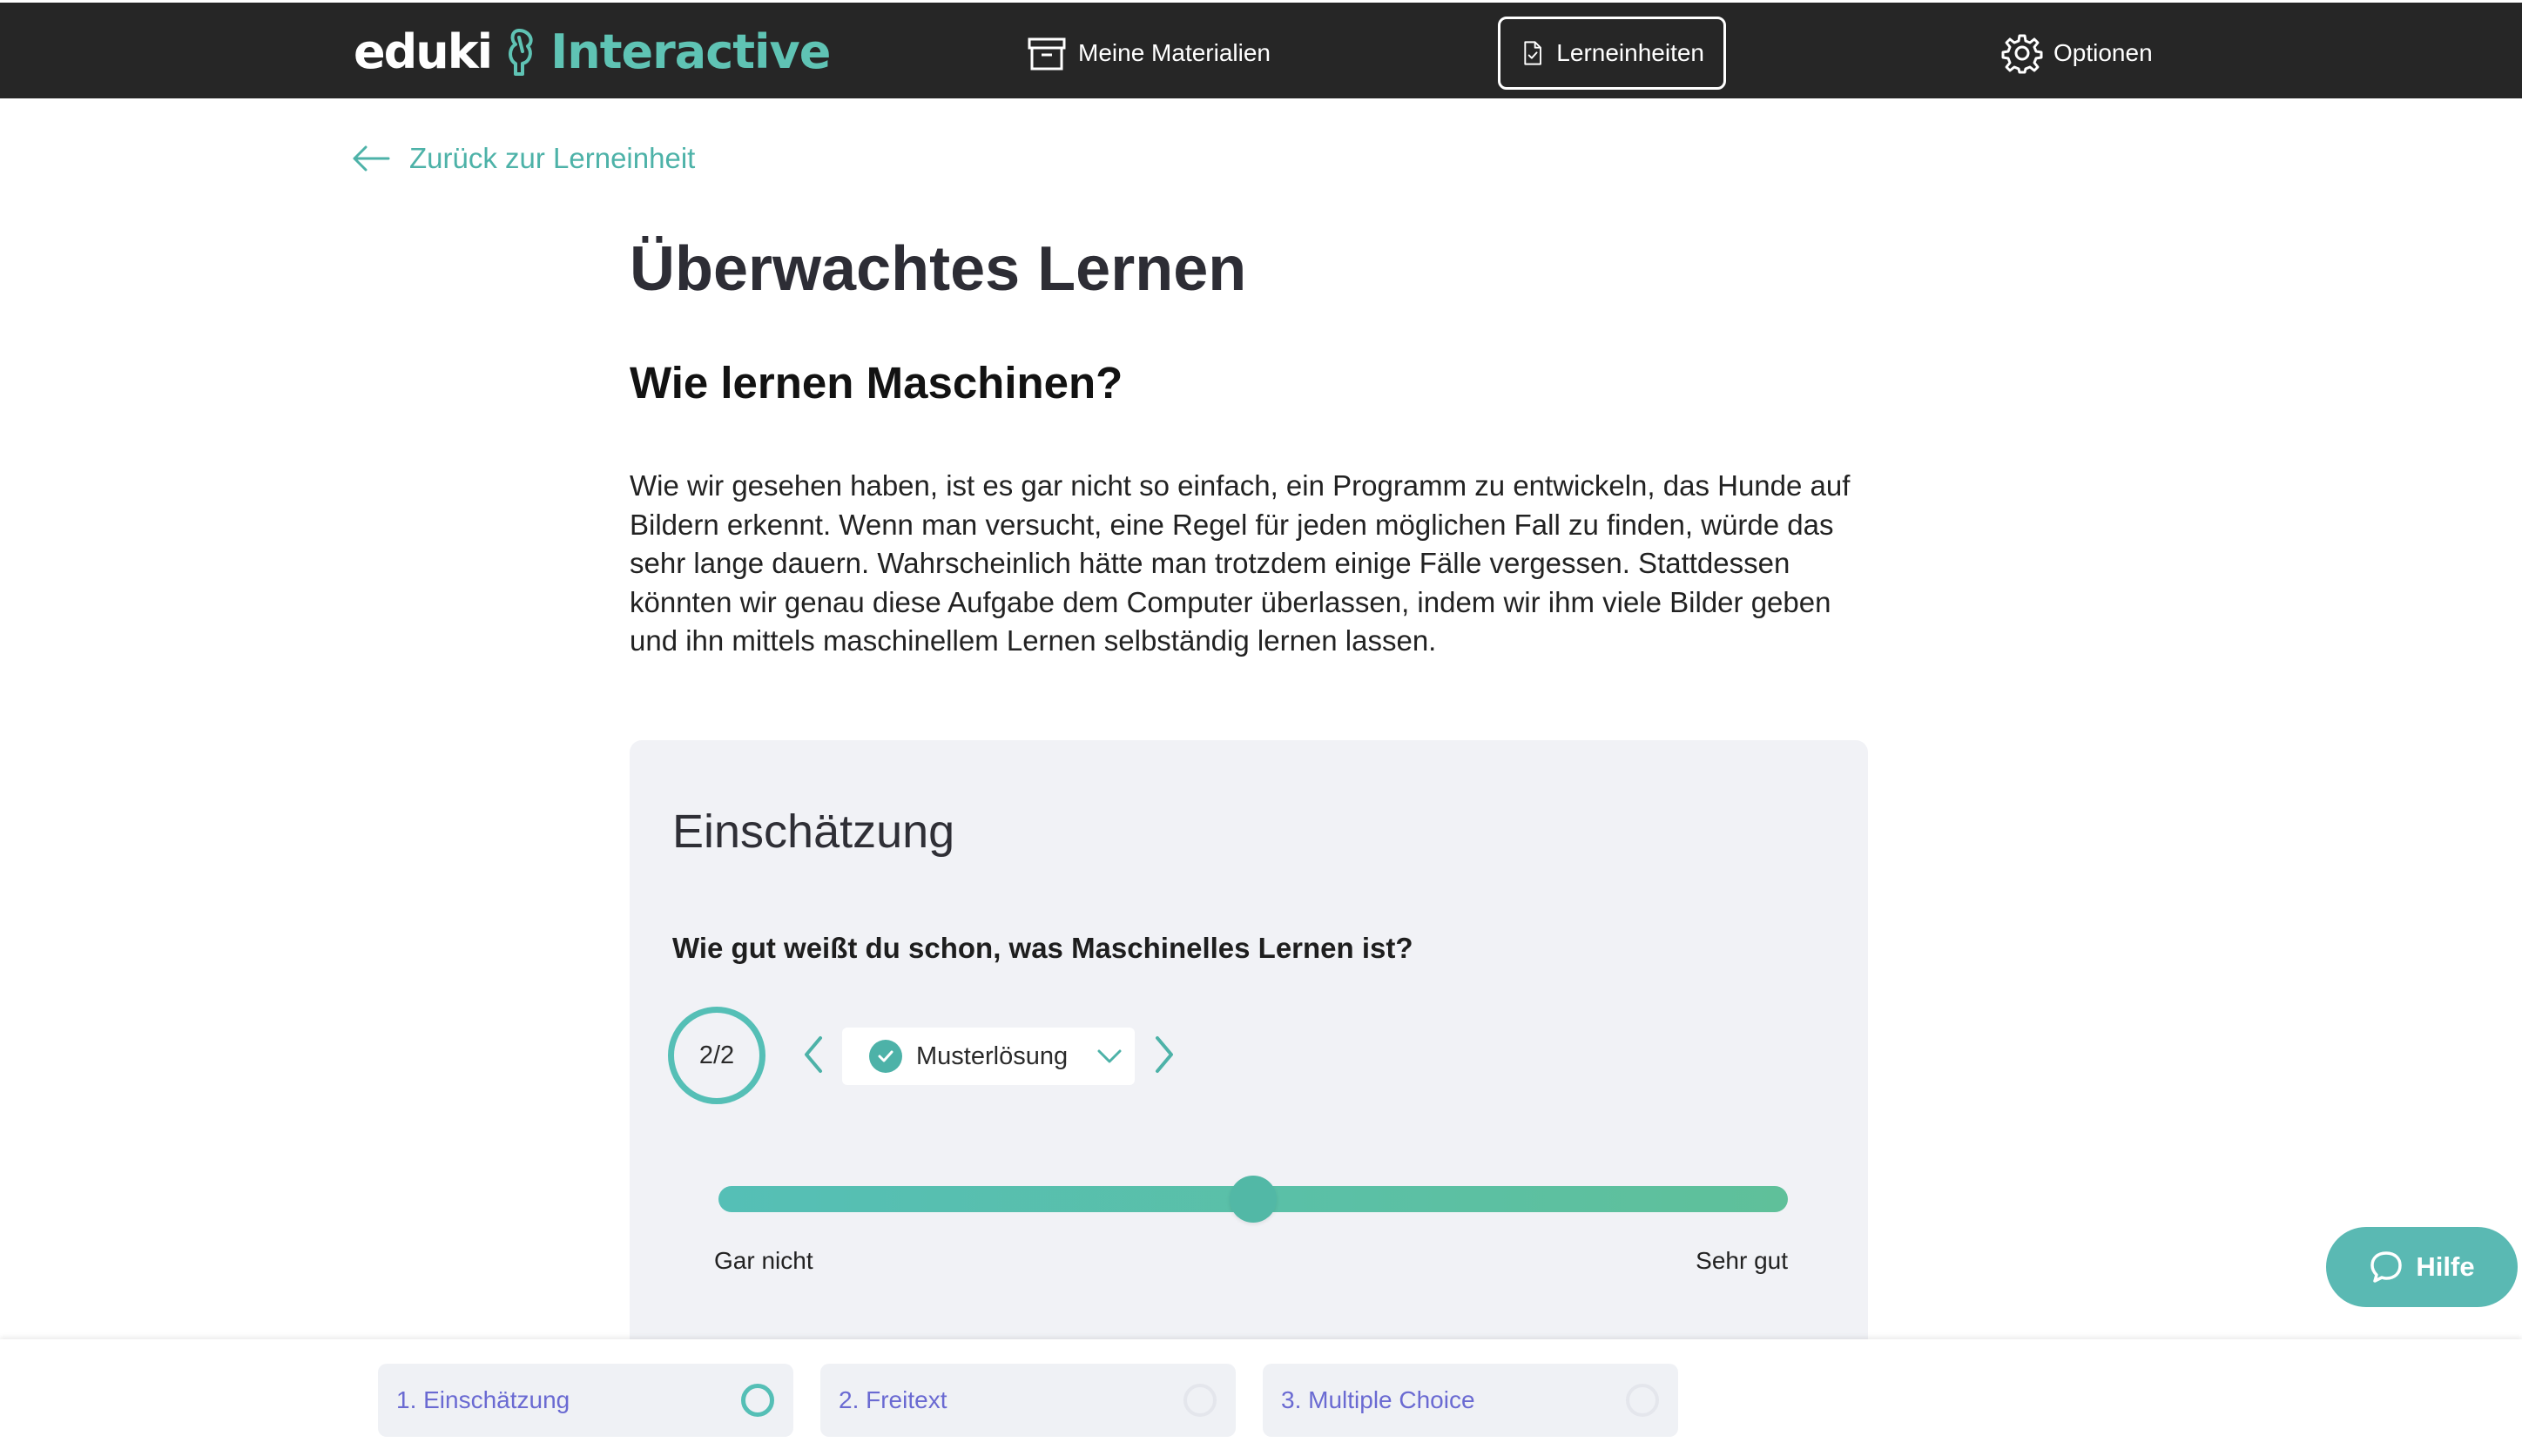 The height and width of the screenshot is (1456, 2522). What do you see at coordinates (2386, 1267) in the screenshot?
I see `chat-bubble-icon` at bounding box center [2386, 1267].